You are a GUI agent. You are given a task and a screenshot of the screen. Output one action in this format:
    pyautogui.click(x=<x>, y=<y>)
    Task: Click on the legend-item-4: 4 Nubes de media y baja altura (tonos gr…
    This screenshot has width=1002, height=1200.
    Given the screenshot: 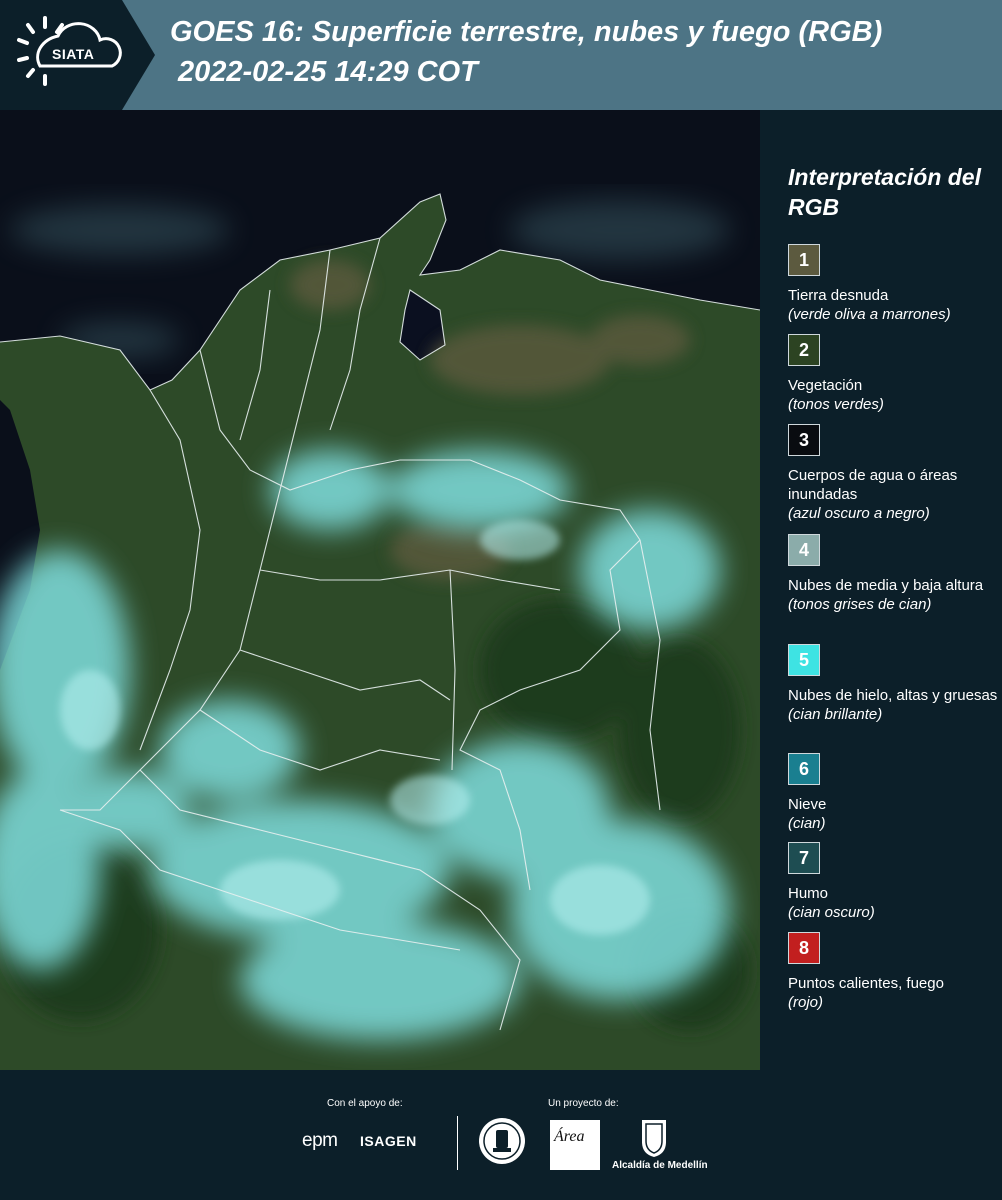 What is the action you would take?
    pyautogui.click(x=893, y=574)
    